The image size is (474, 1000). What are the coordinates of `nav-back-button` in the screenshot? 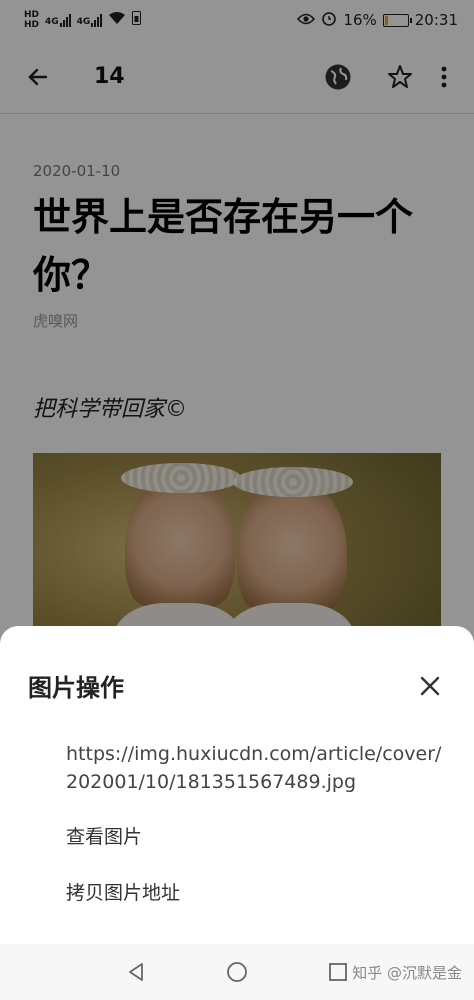 It's located at (136, 972).